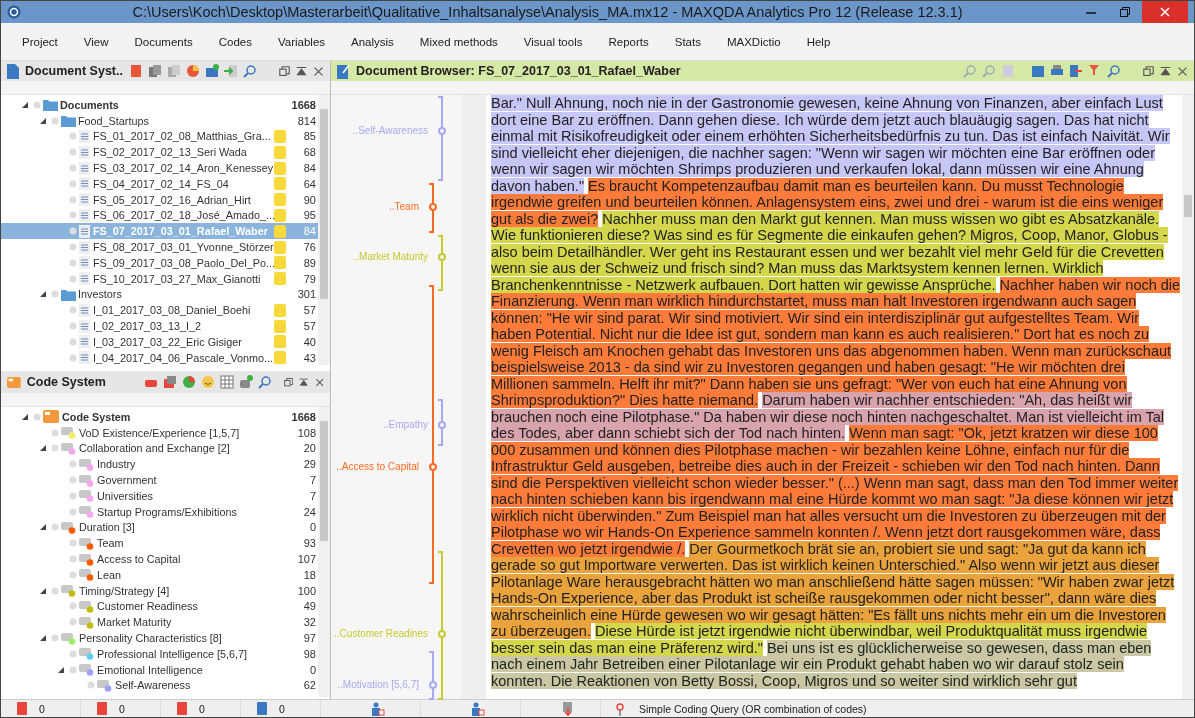 The image size is (1195, 718). What do you see at coordinates (687, 41) in the screenshot?
I see `menu-item: Stats` at bounding box center [687, 41].